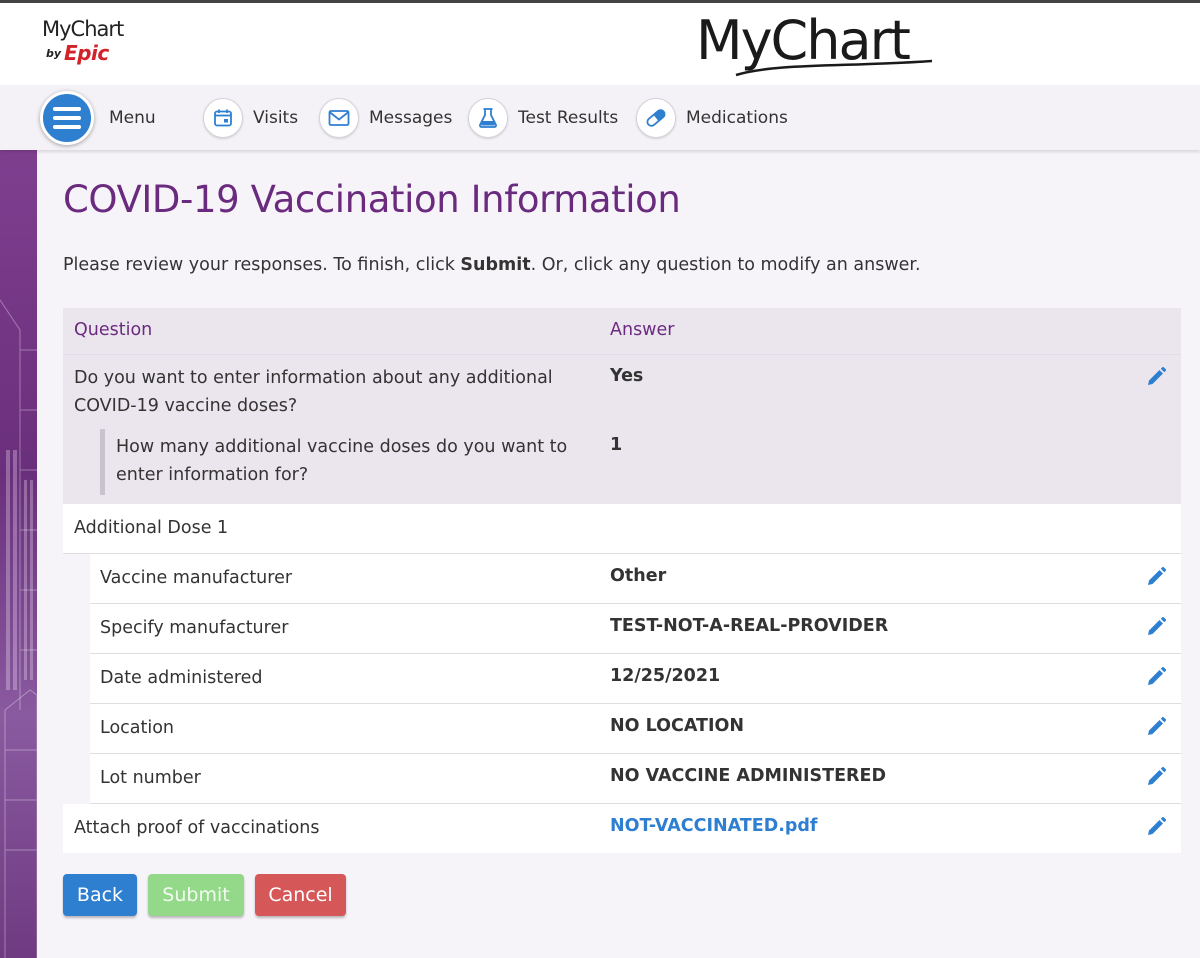 This screenshot has width=1200, height=958. What do you see at coordinates (656, 117) in the screenshot?
I see `pill-icon` at bounding box center [656, 117].